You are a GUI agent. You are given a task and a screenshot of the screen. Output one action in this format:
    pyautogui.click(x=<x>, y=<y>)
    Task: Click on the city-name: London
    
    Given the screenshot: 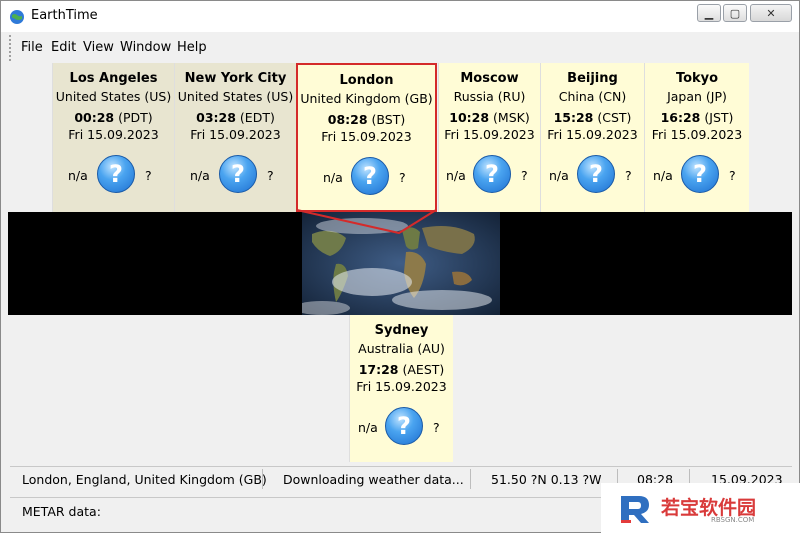 What is the action you would take?
    pyautogui.click(x=366, y=80)
    